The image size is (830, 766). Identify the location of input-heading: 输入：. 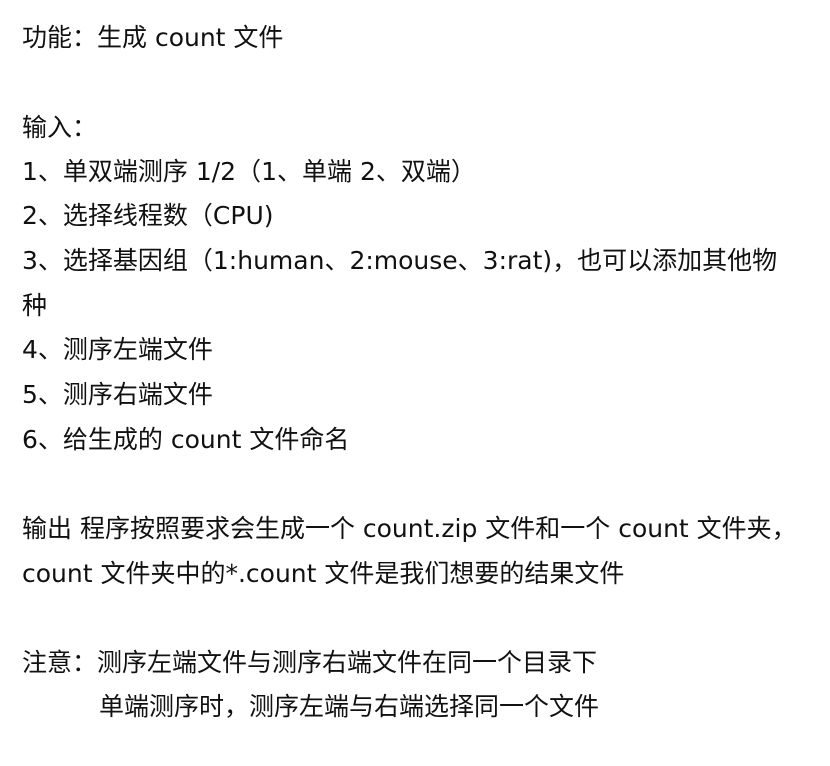
(60, 127).